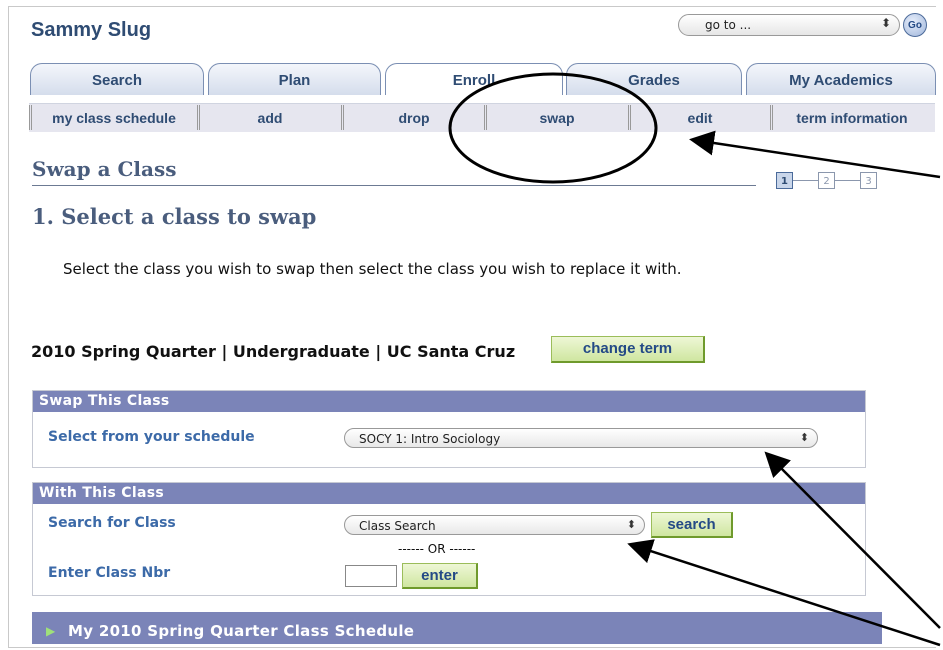  I want to click on page-title: Swap a Class, so click(104, 169).